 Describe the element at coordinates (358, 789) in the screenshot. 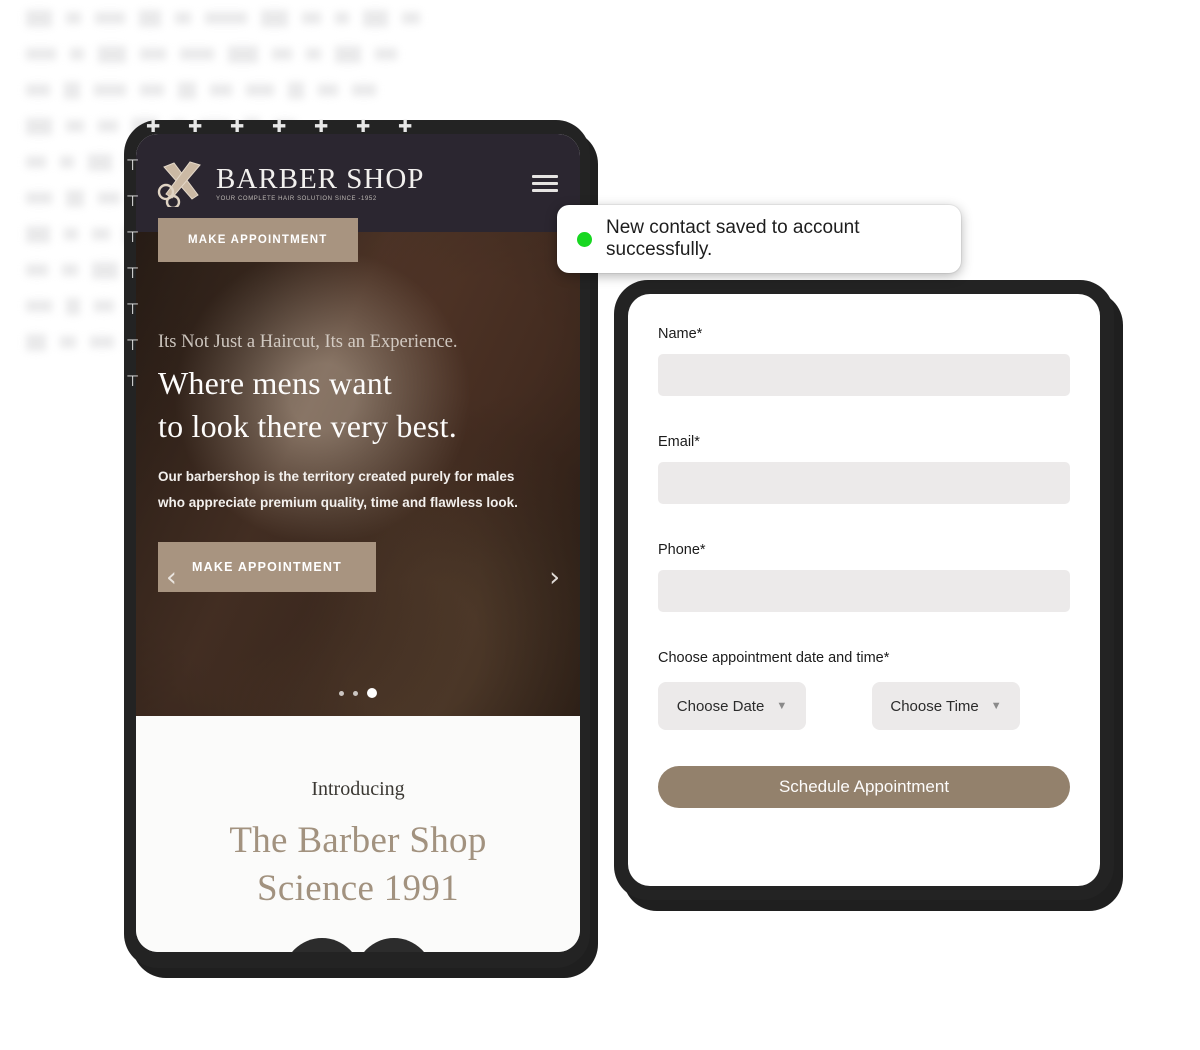

I see `intro-kicker: Introducing` at that location.